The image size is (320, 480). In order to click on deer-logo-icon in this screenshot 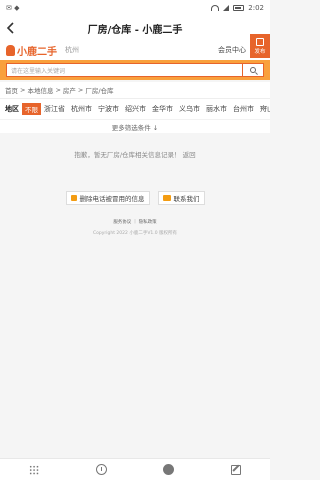, I will do `click(10, 50)`.